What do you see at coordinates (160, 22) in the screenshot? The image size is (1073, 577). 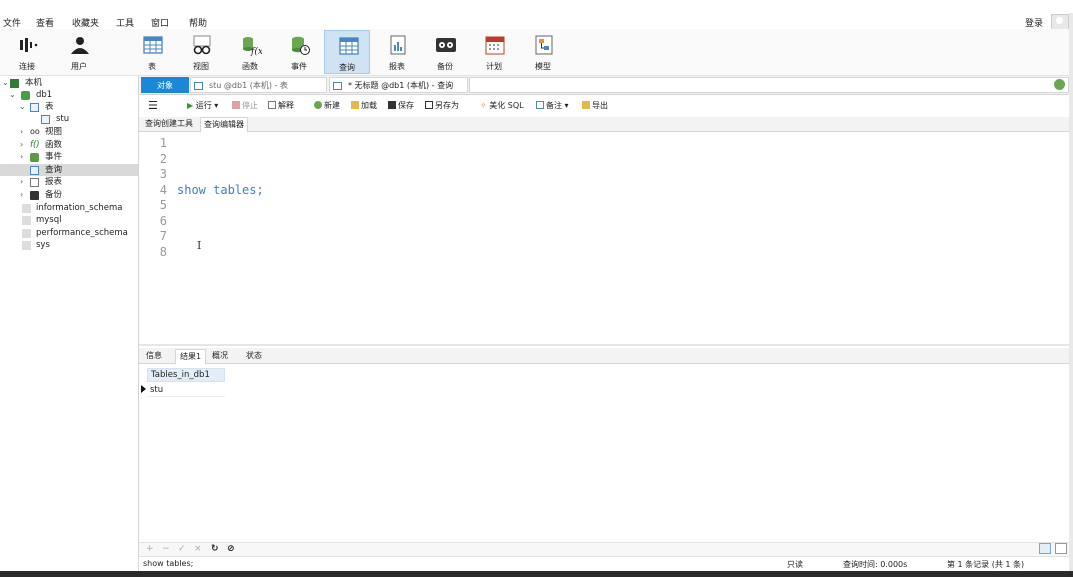 I see `menu-window: 窗口` at bounding box center [160, 22].